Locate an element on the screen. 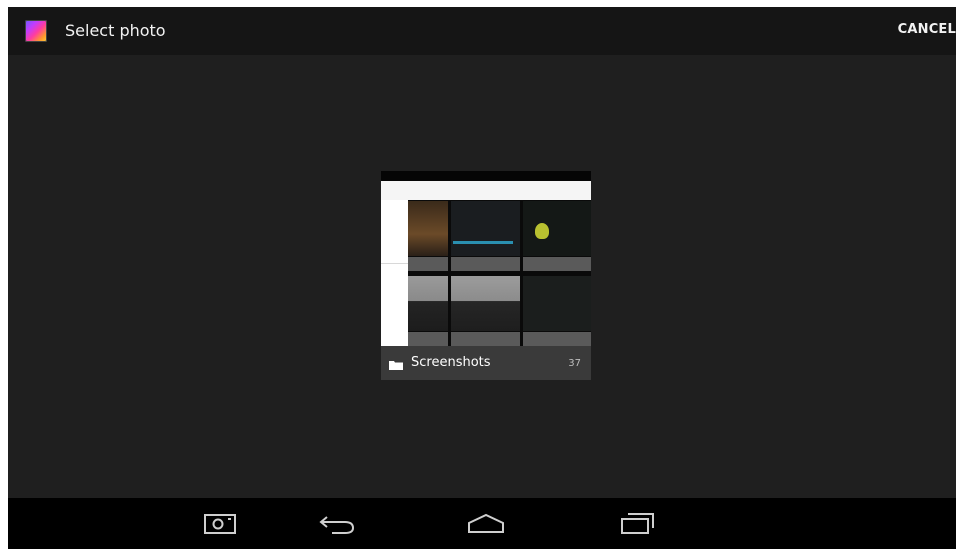 This screenshot has height=549, width=956. recent-apps-icon is located at coordinates (638, 524).